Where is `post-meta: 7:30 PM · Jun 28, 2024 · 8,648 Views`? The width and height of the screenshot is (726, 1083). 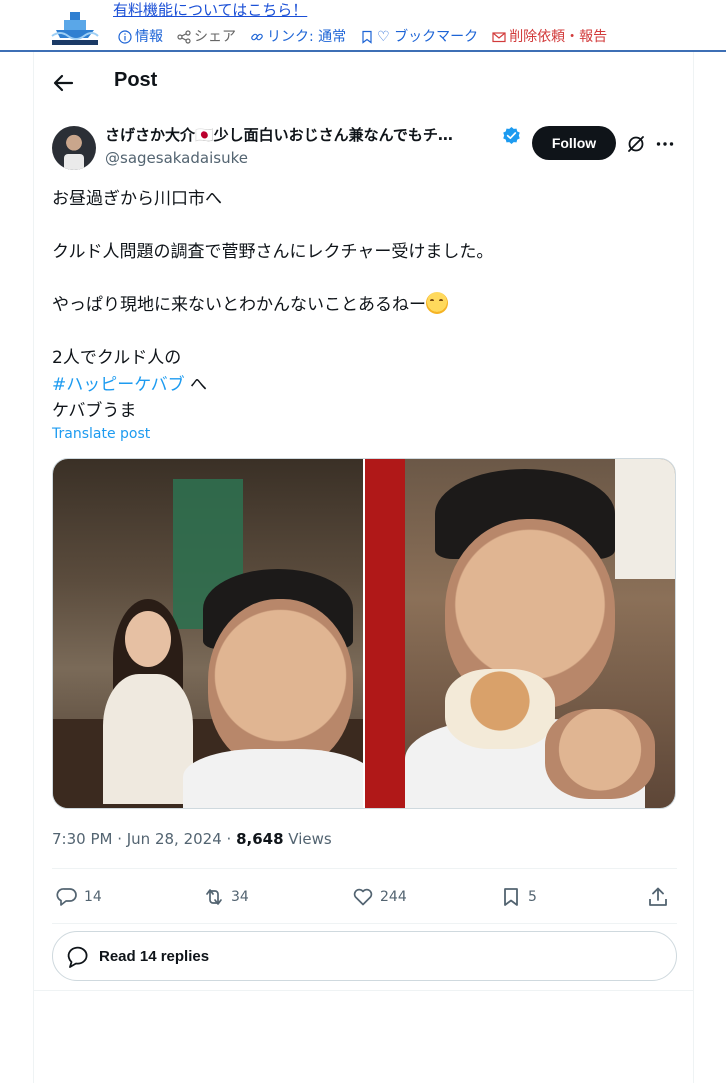
post-meta: 7:30 PM · Jun 28, 2024 · 8,648 Views is located at coordinates (192, 839).